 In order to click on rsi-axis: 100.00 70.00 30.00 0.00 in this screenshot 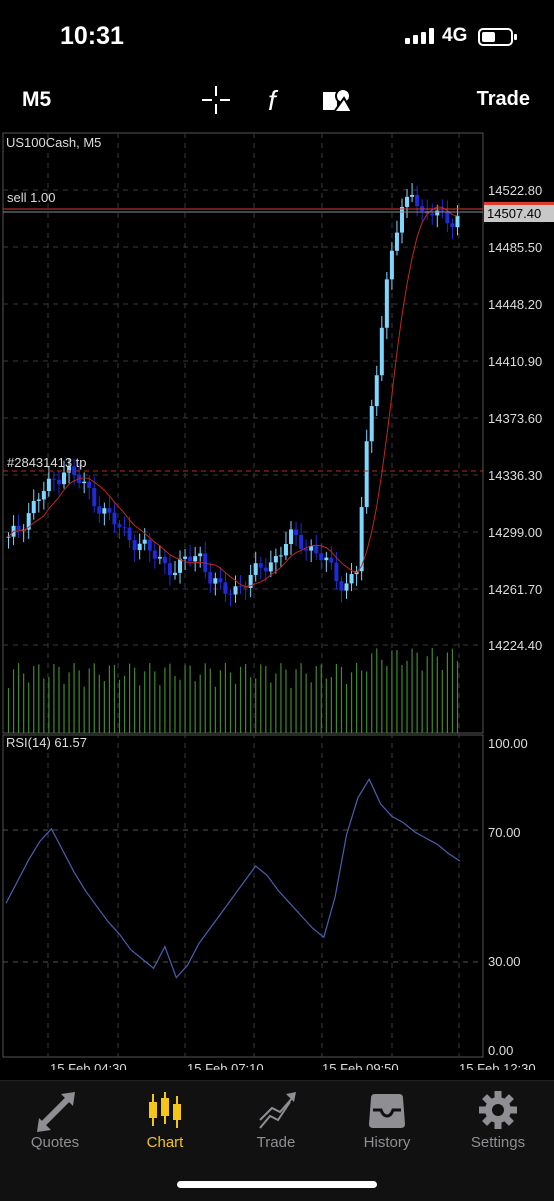, I will do `click(508, 897)`.